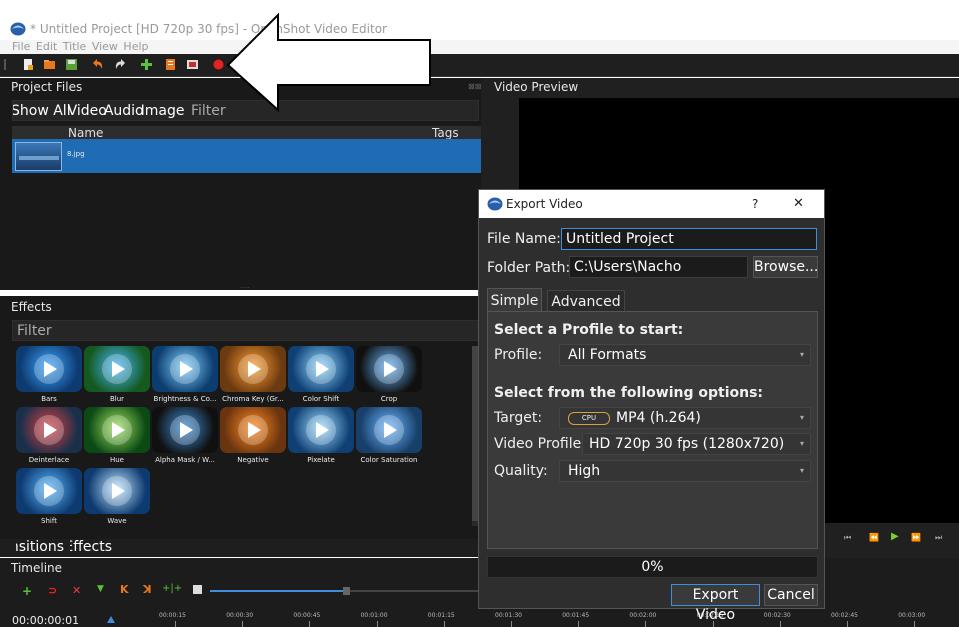 This screenshot has width=959, height=627. What do you see at coordinates (479, 65) in the screenshot?
I see `main-toolbar` at bounding box center [479, 65].